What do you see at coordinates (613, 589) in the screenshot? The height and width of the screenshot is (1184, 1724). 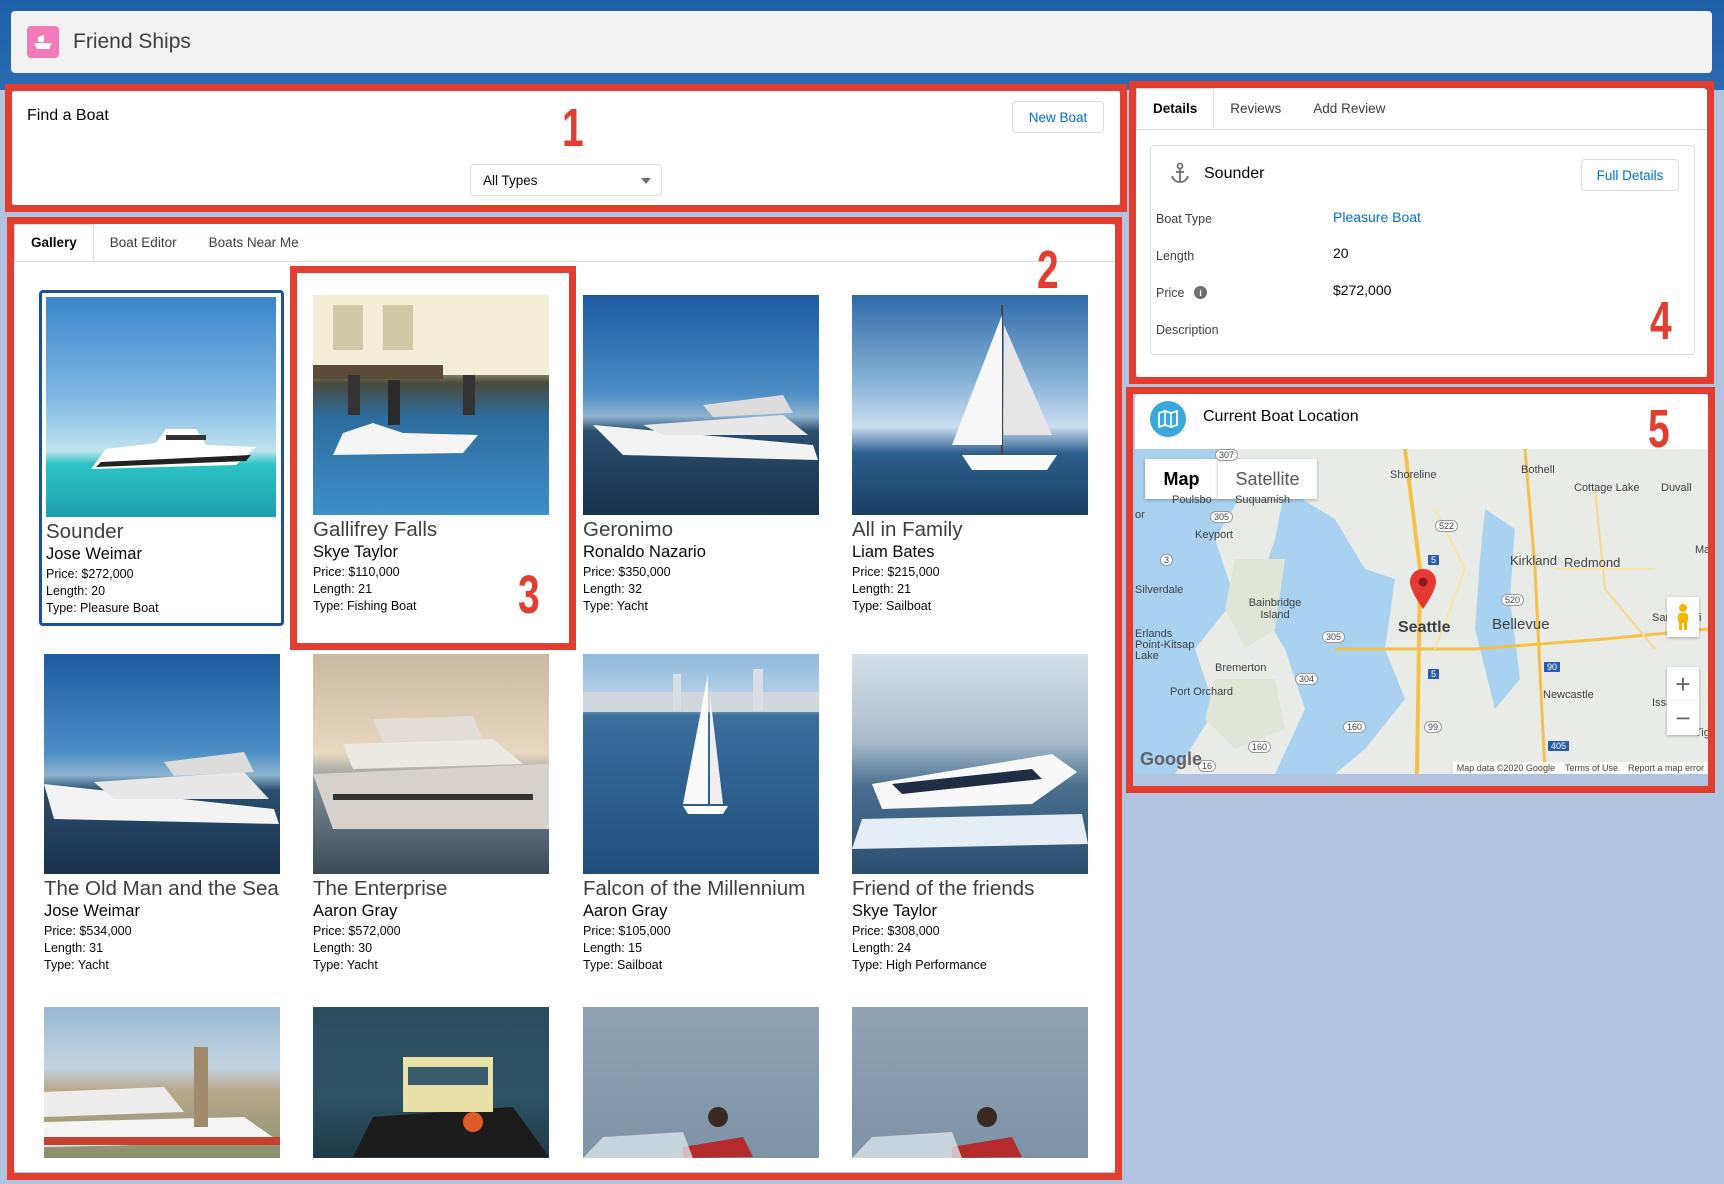 I see `boat-length: Length: 32` at bounding box center [613, 589].